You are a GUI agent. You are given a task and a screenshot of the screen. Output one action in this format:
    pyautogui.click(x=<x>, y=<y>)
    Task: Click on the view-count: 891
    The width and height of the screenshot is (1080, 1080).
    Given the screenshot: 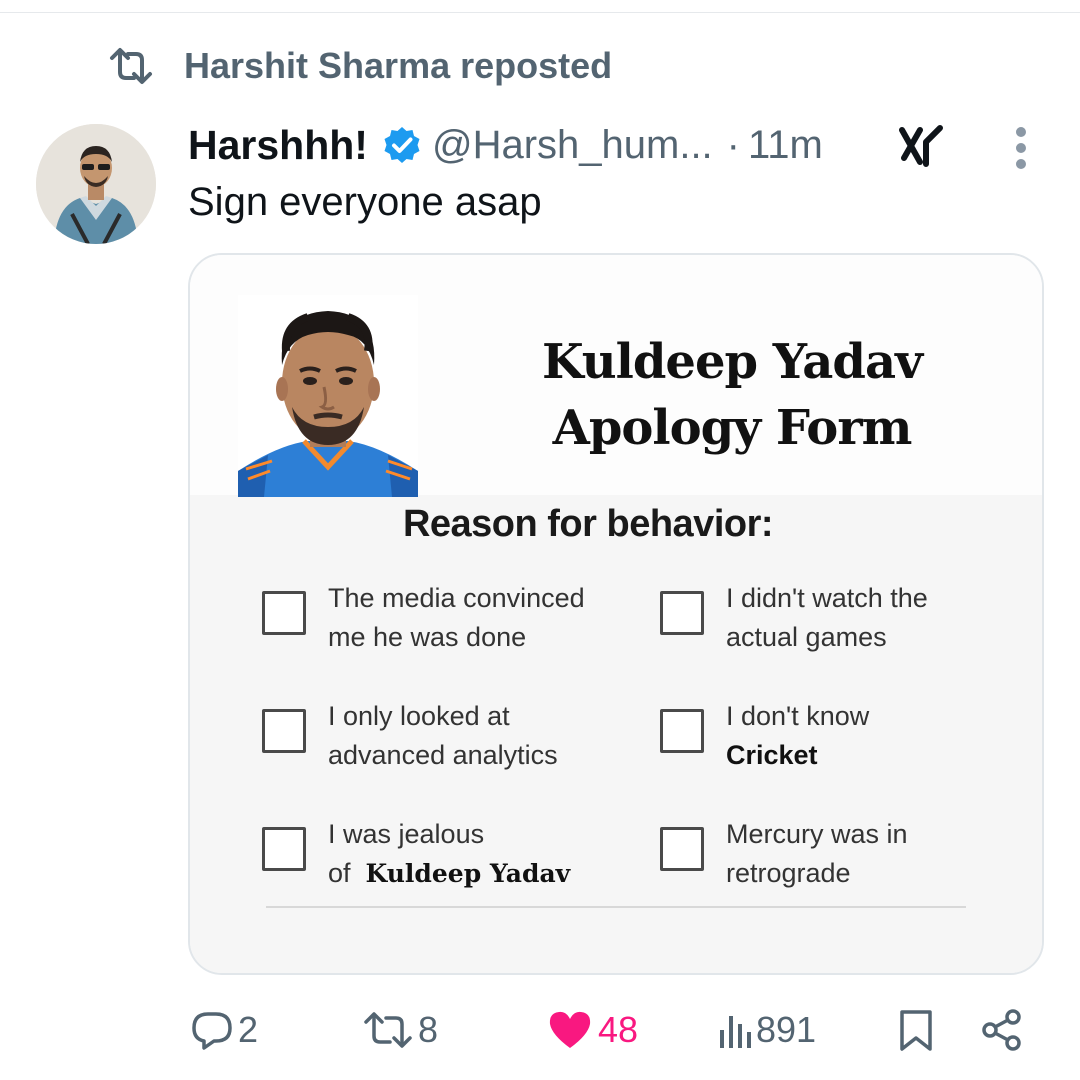 What is the action you would take?
    pyautogui.click(x=786, y=1029)
    